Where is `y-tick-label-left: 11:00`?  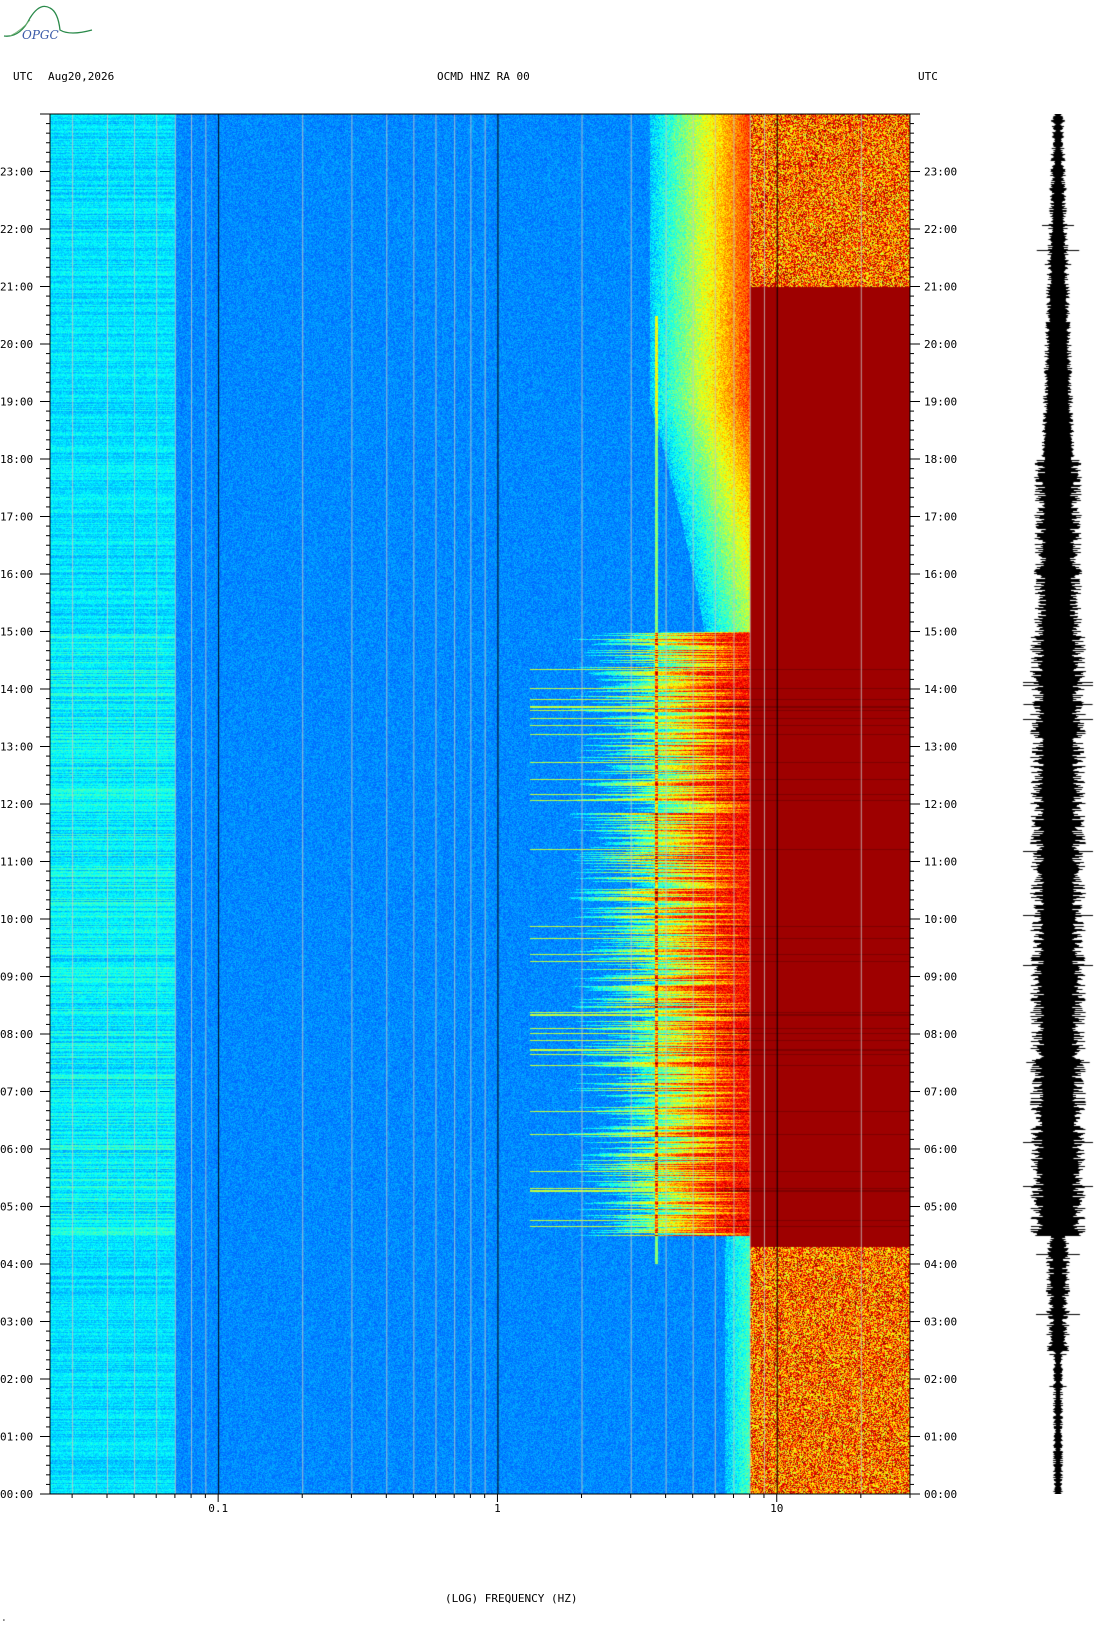
y-tick-label-left: 11:00 is located at coordinates (16, 862).